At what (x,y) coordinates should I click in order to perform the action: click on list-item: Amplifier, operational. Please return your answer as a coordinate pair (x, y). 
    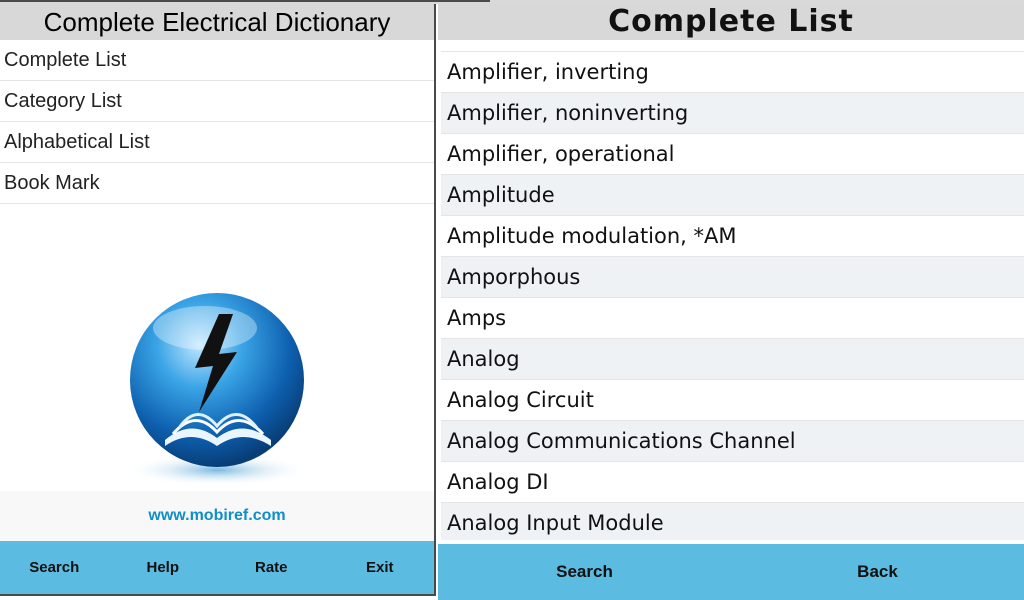
    Looking at the image, I should click on (732, 154).